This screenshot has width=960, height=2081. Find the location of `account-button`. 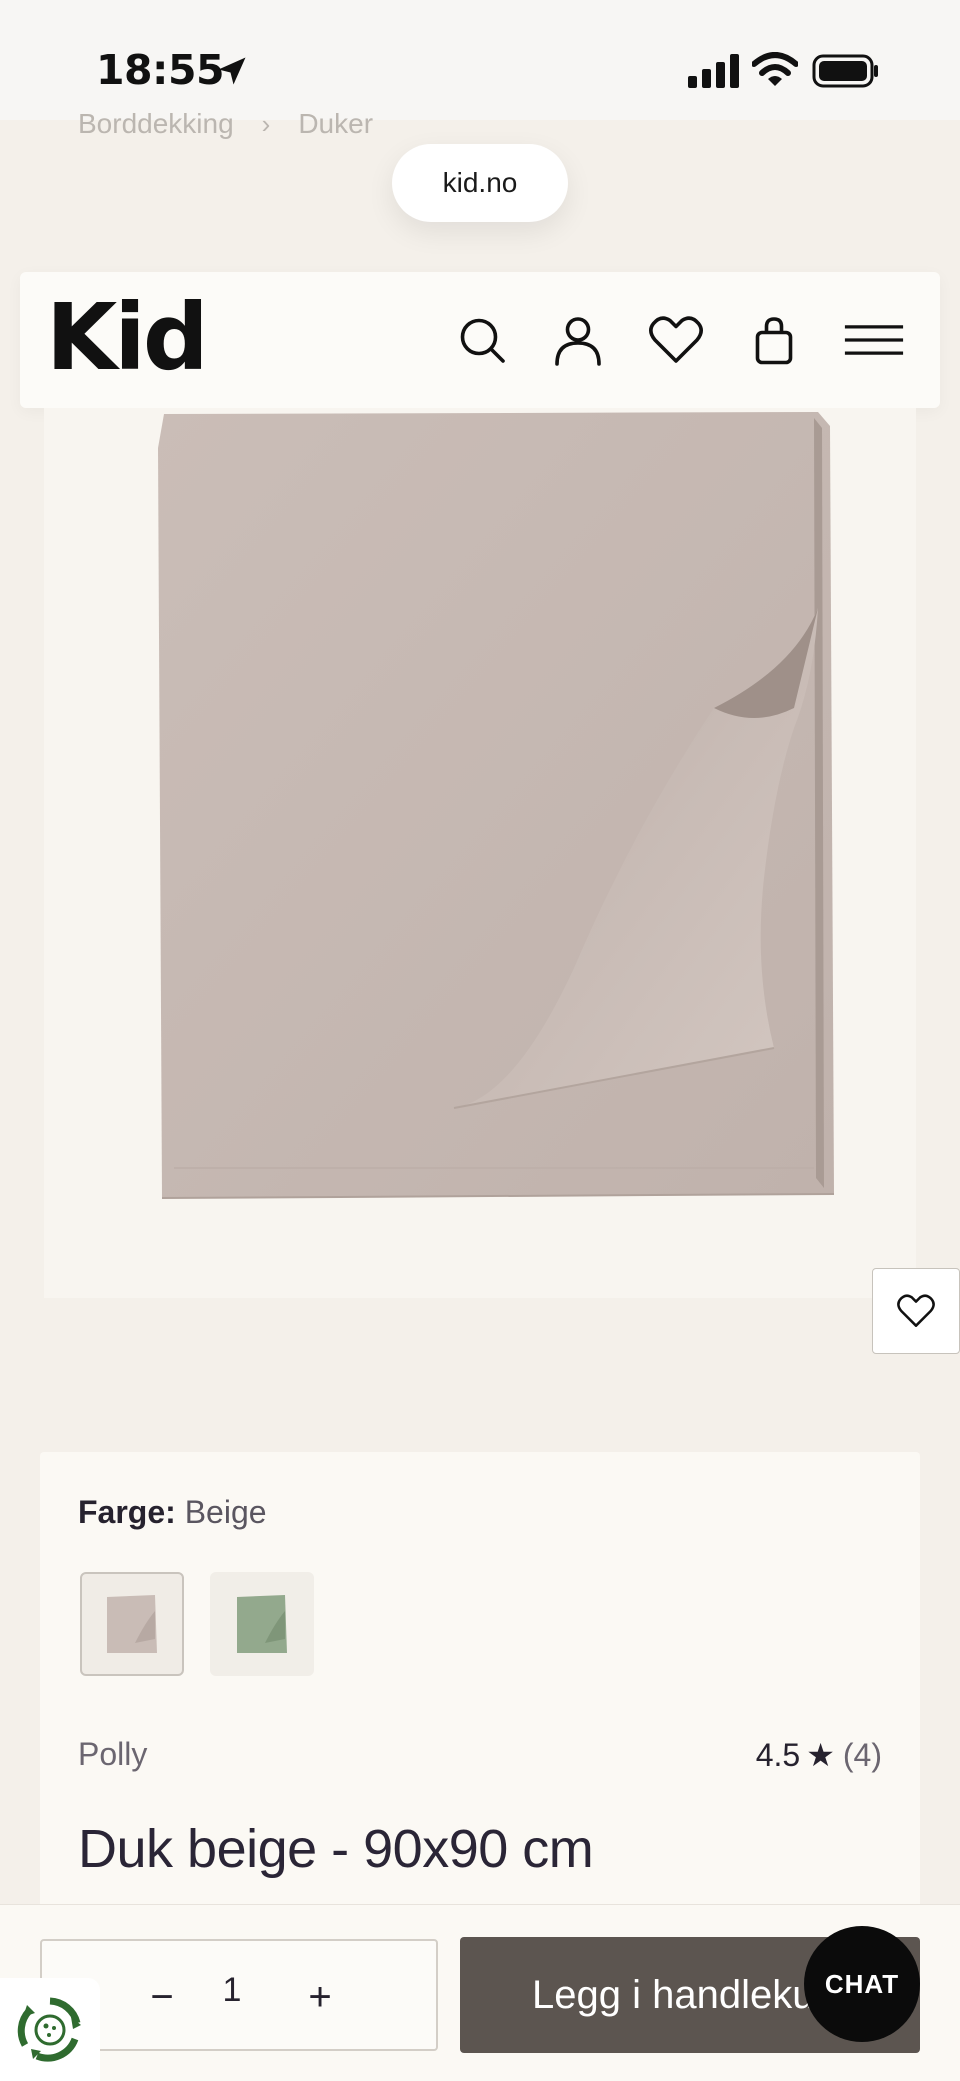

account-button is located at coordinates (578, 340).